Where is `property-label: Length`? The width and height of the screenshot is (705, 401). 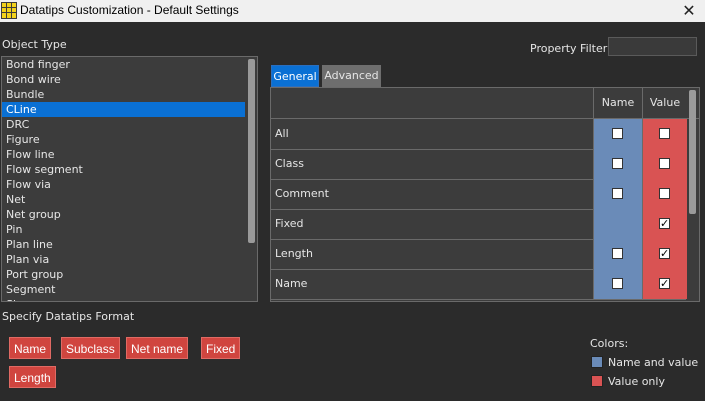
property-label: Length is located at coordinates (294, 253).